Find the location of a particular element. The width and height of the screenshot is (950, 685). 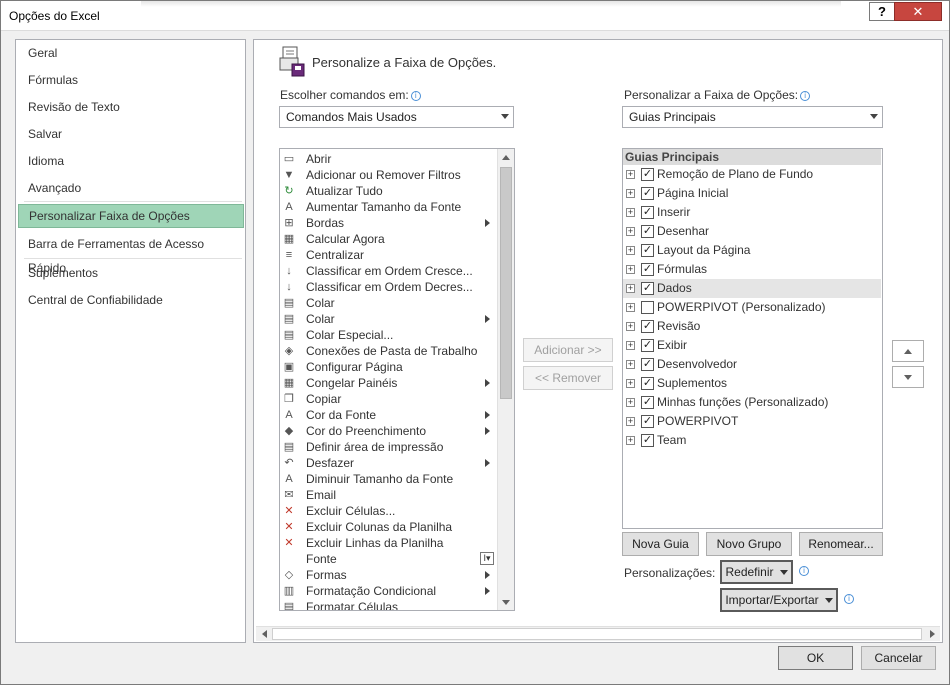

nav-item-personalizar-faixa: Personalizar Faixa de Opções is located at coordinates (131, 216).